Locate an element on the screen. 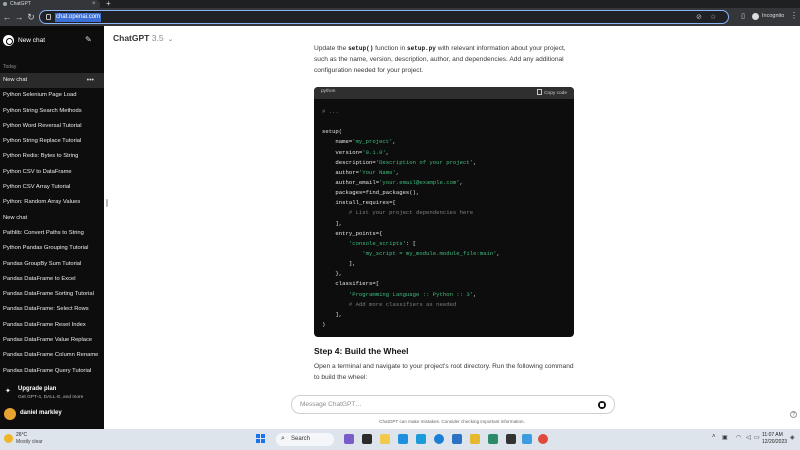 This screenshot has height=450, width=800. sidebar-chat-item: Pandas DataFrame Column Rename is located at coordinates (52, 355).